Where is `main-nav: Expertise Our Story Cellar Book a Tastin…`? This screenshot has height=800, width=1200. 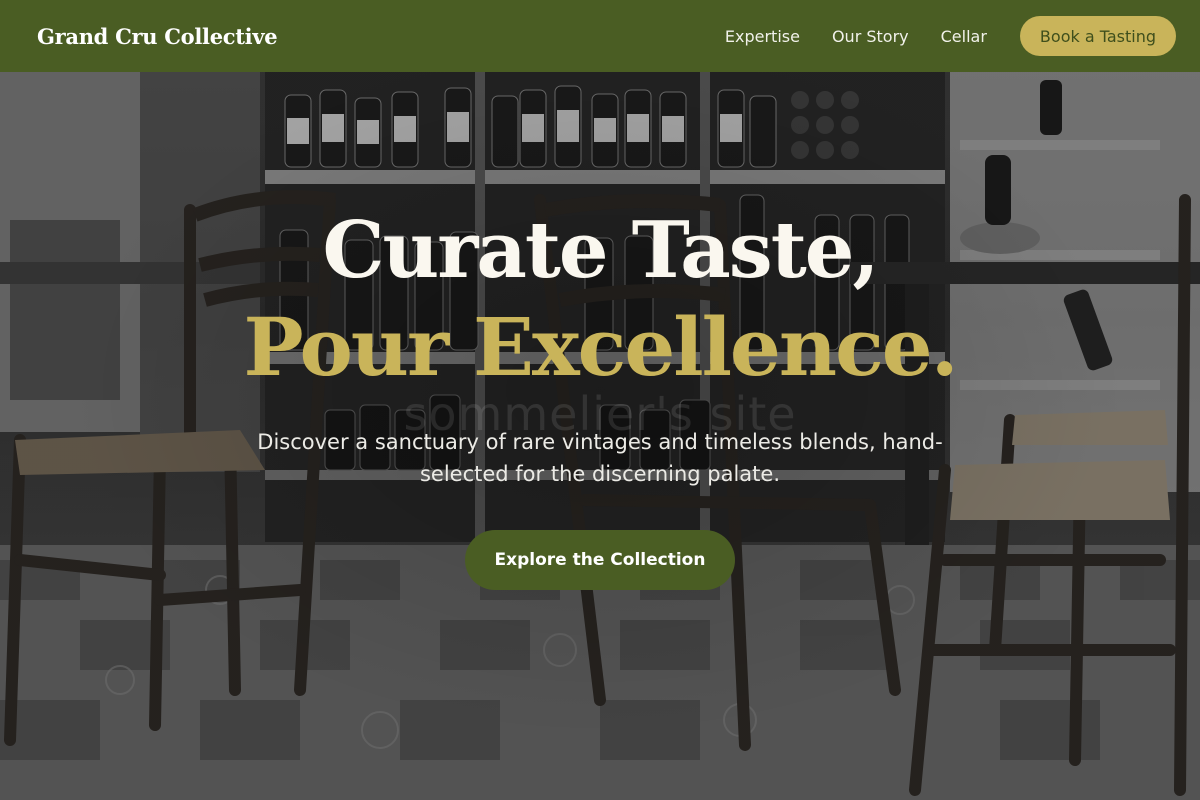
main-nav: Expertise Our Story Cellar Book a Tastin… is located at coordinates (950, 36).